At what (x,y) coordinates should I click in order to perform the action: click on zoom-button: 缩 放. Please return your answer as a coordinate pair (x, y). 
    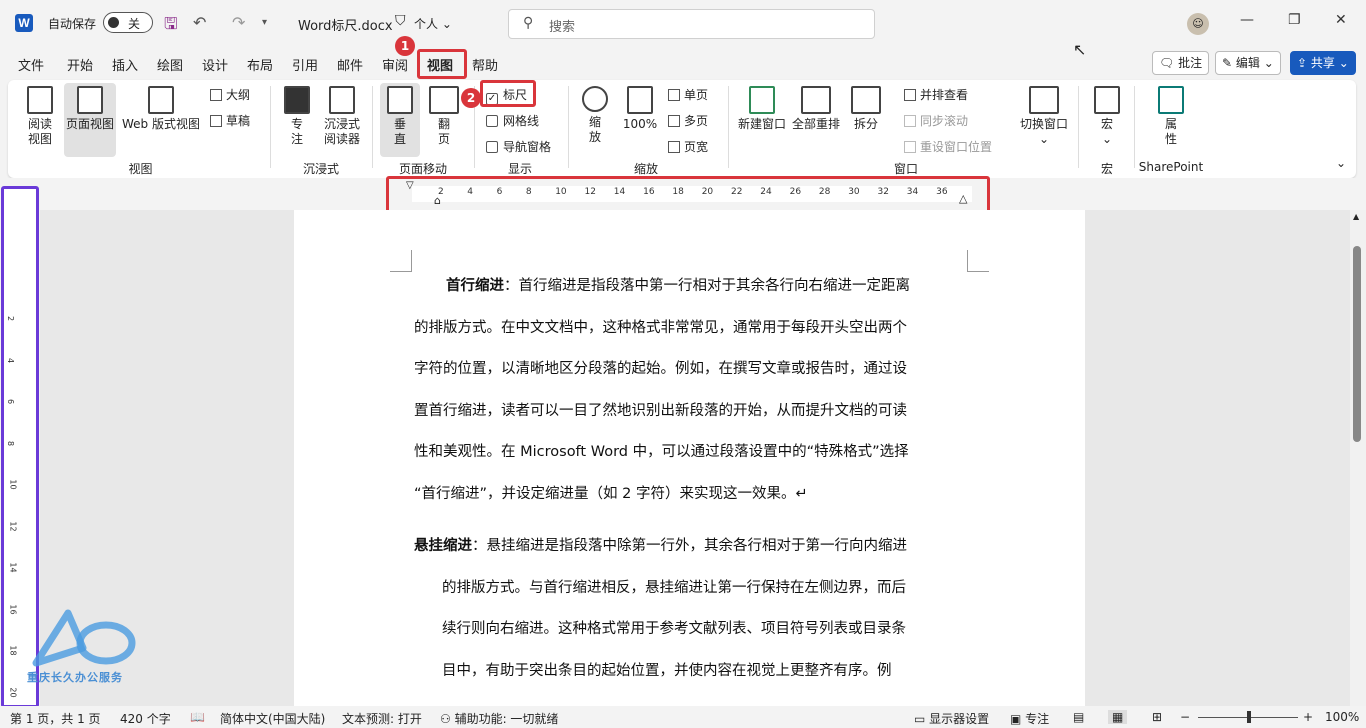
    Looking at the image, I should click on (595, 115).